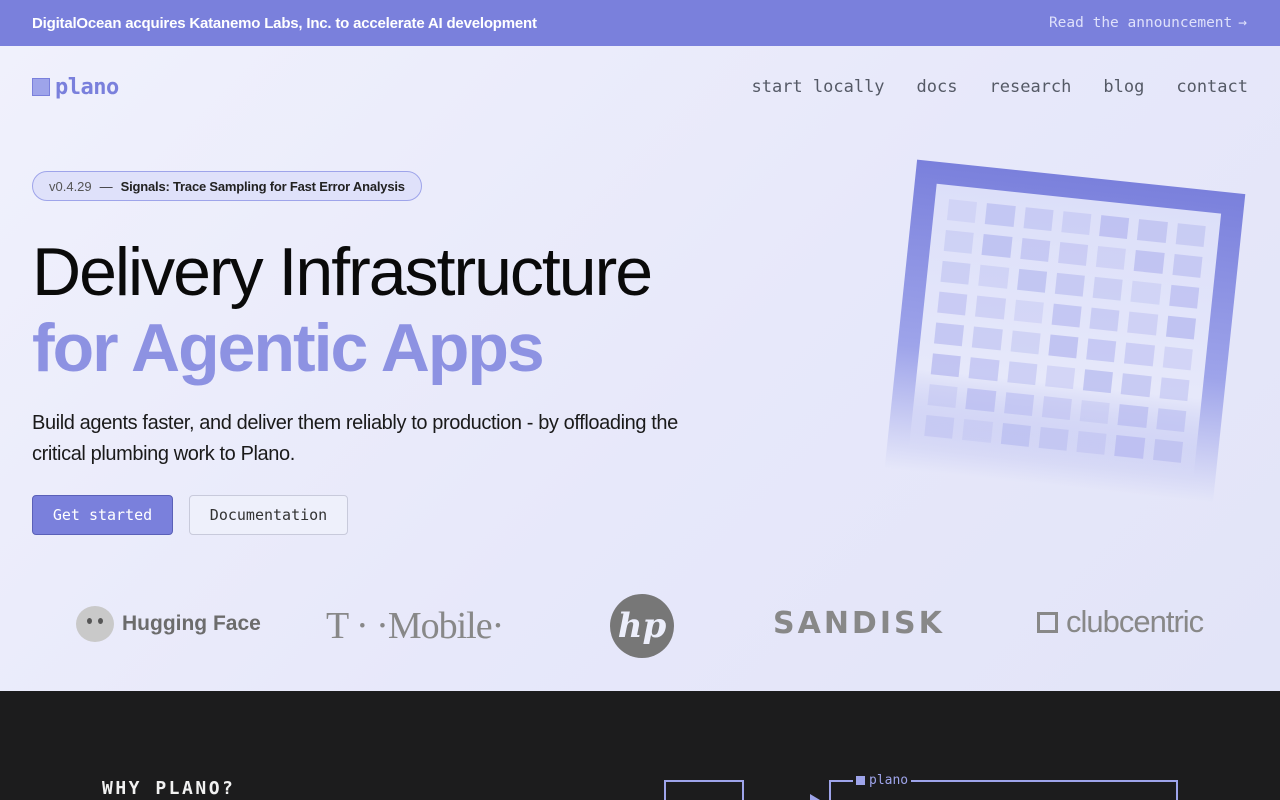  I want to click on diagram-plano-mark-icon, so click(860, 780).